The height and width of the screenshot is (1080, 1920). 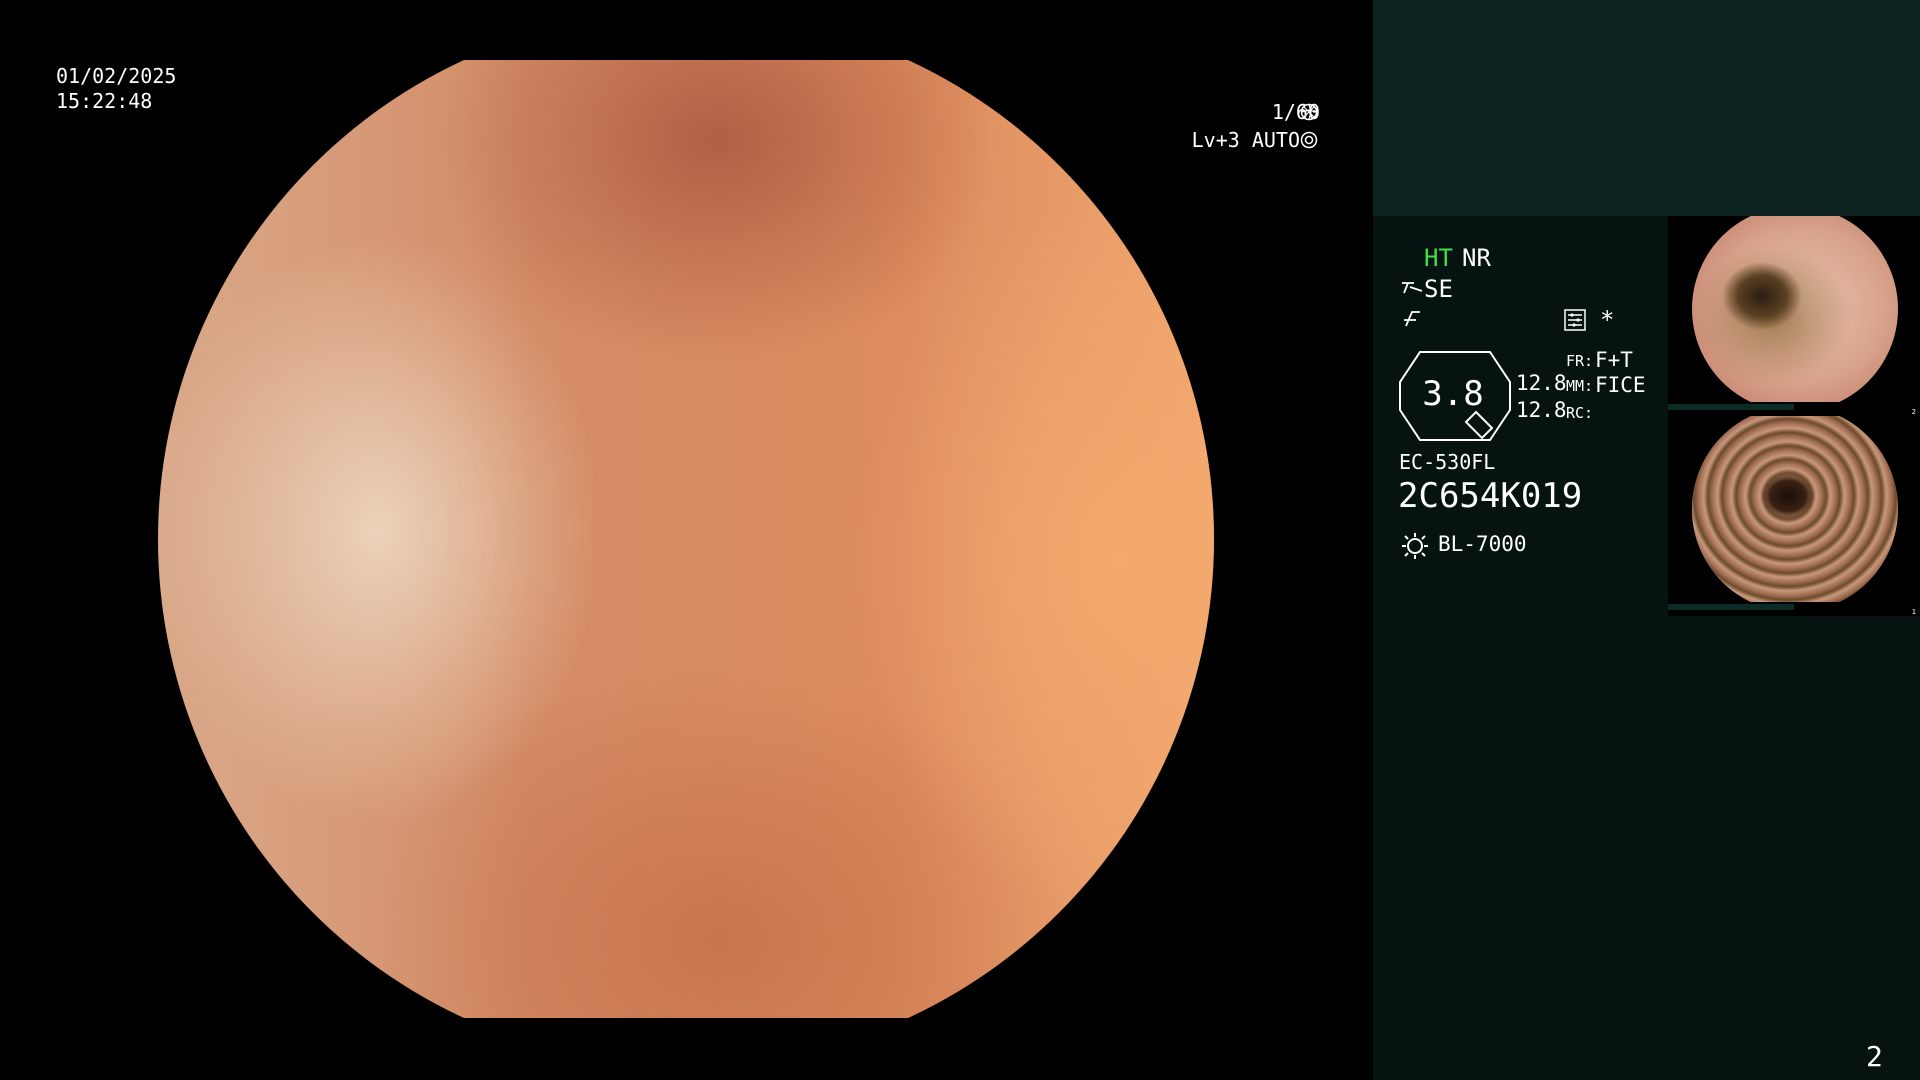 What do you see at coordinates (1580, 361) in the screenshot?
I see `fr-key: FR:` at bounding box center [1580, 361].